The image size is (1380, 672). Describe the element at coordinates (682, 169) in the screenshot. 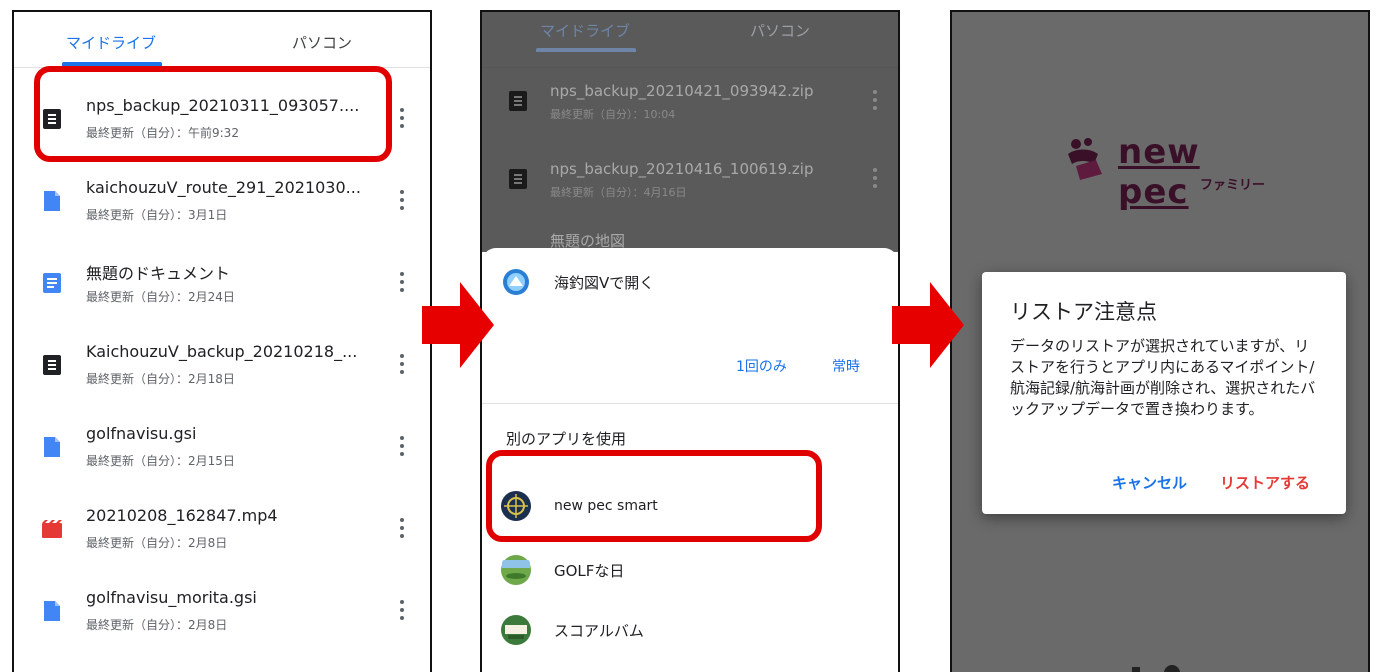

I see `file-name: nps_backup_20210416_100619.zip` at that location.